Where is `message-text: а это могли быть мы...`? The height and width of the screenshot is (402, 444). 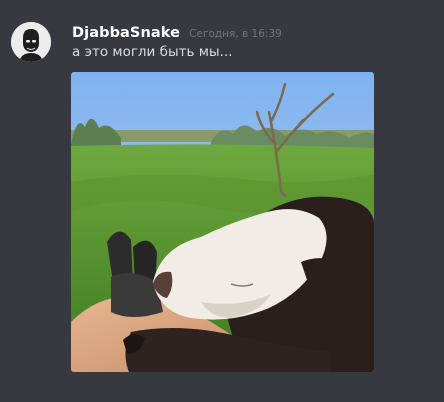 message-text: а это могли быть мы... is located at coordinates (152, 52).